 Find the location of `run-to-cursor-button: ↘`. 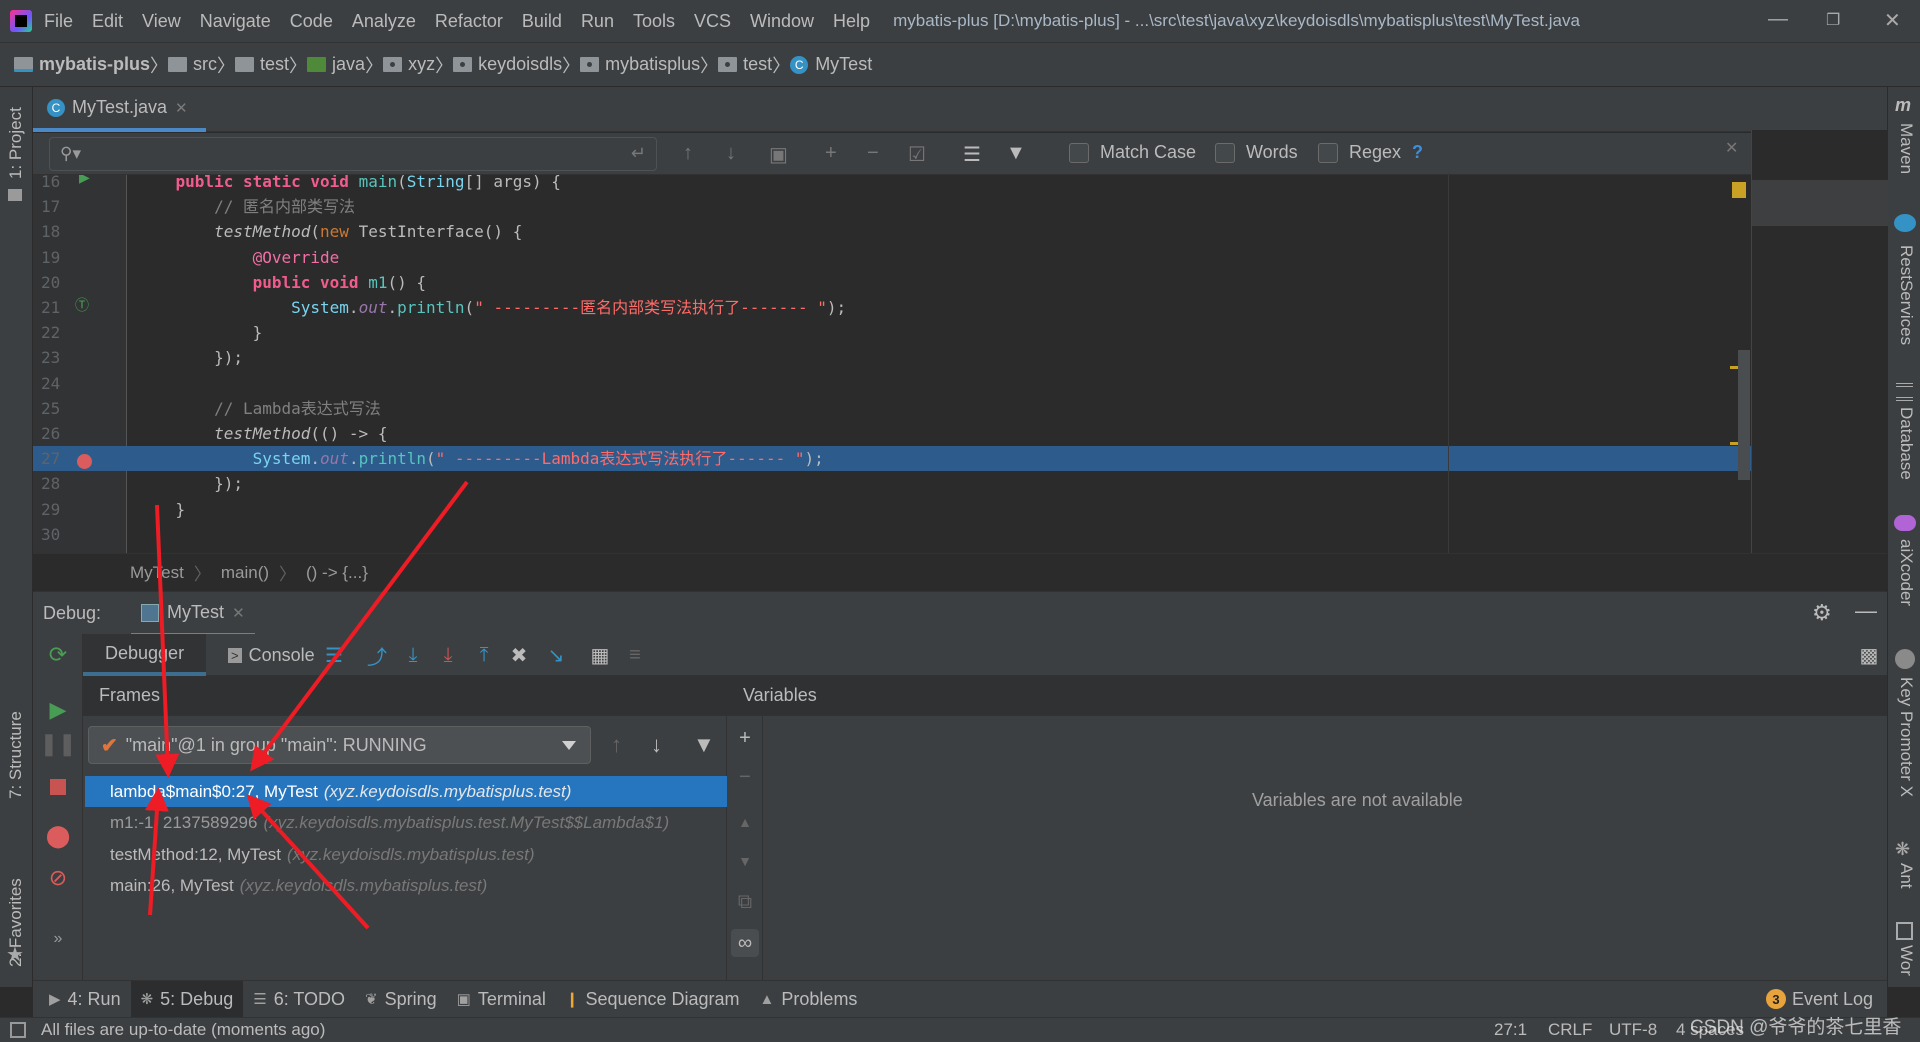

run-to-cursor-button: ↘ is located at coordinates (556, 655).